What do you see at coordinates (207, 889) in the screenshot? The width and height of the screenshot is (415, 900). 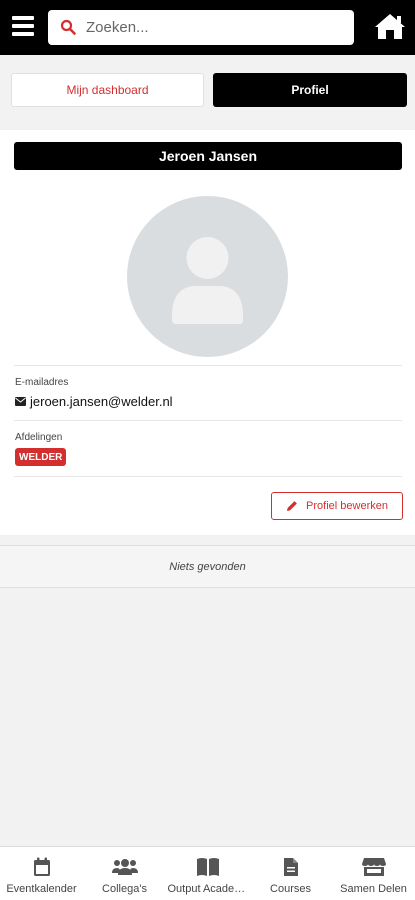 I see `nav-label: Output Academy` at bounding box center [207, 889].